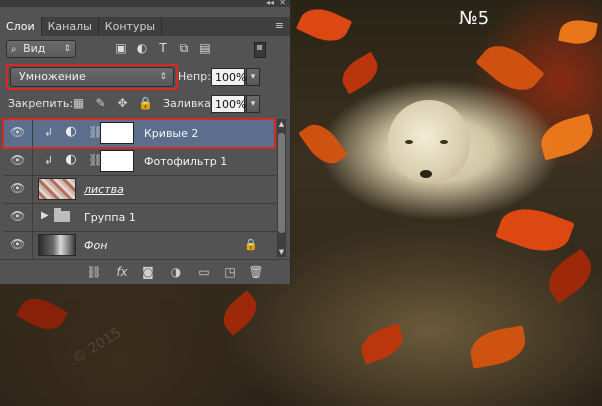 This screenshot has height=406, width=602. Describe the element at coordinates (104, 189) in the screenshot. I see `layer-name: листва` at that location.